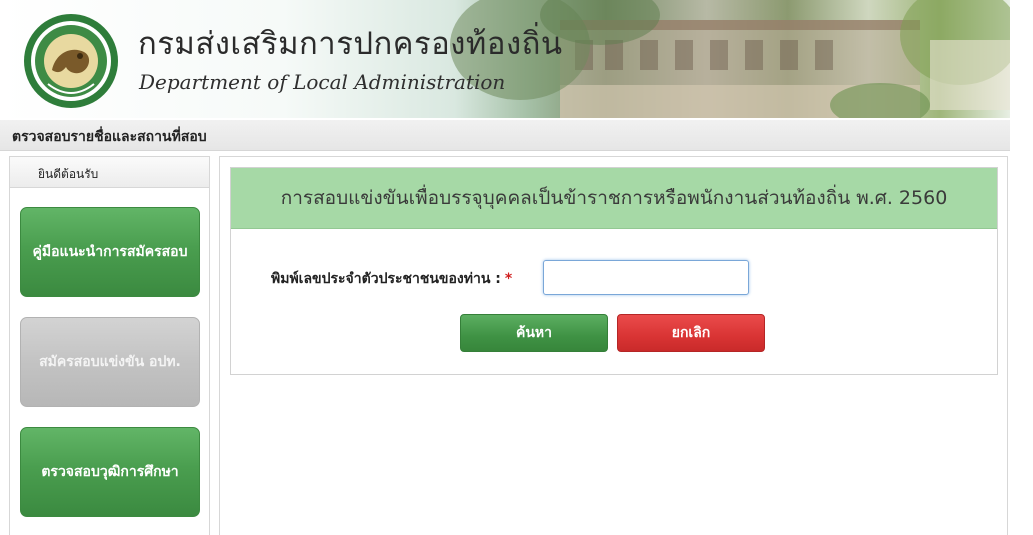 Image resolution: width=1033 pixels, height=535 pixels. I want to click on required-mark: *, so click(508, 279).